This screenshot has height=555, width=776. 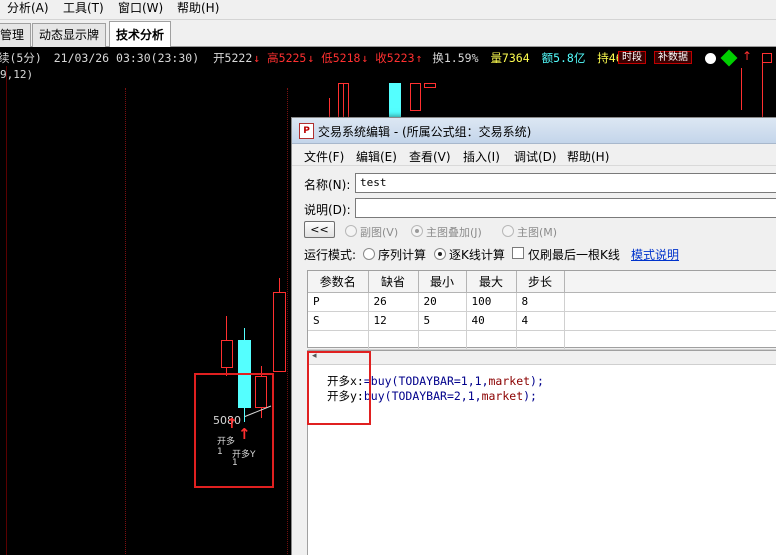 I want to click on low-price: 低5218, so click(x=341, y=58).